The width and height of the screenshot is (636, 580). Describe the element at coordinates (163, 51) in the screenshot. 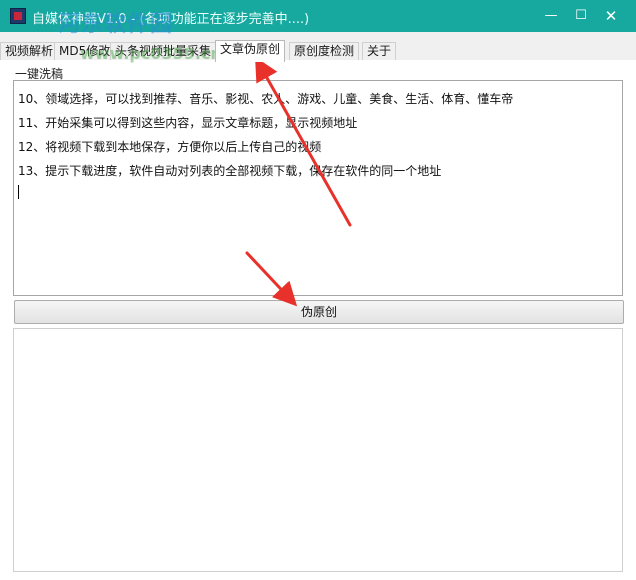

I see `tab-toutiao-batch-collect: 头条视频批量采集` at that location.